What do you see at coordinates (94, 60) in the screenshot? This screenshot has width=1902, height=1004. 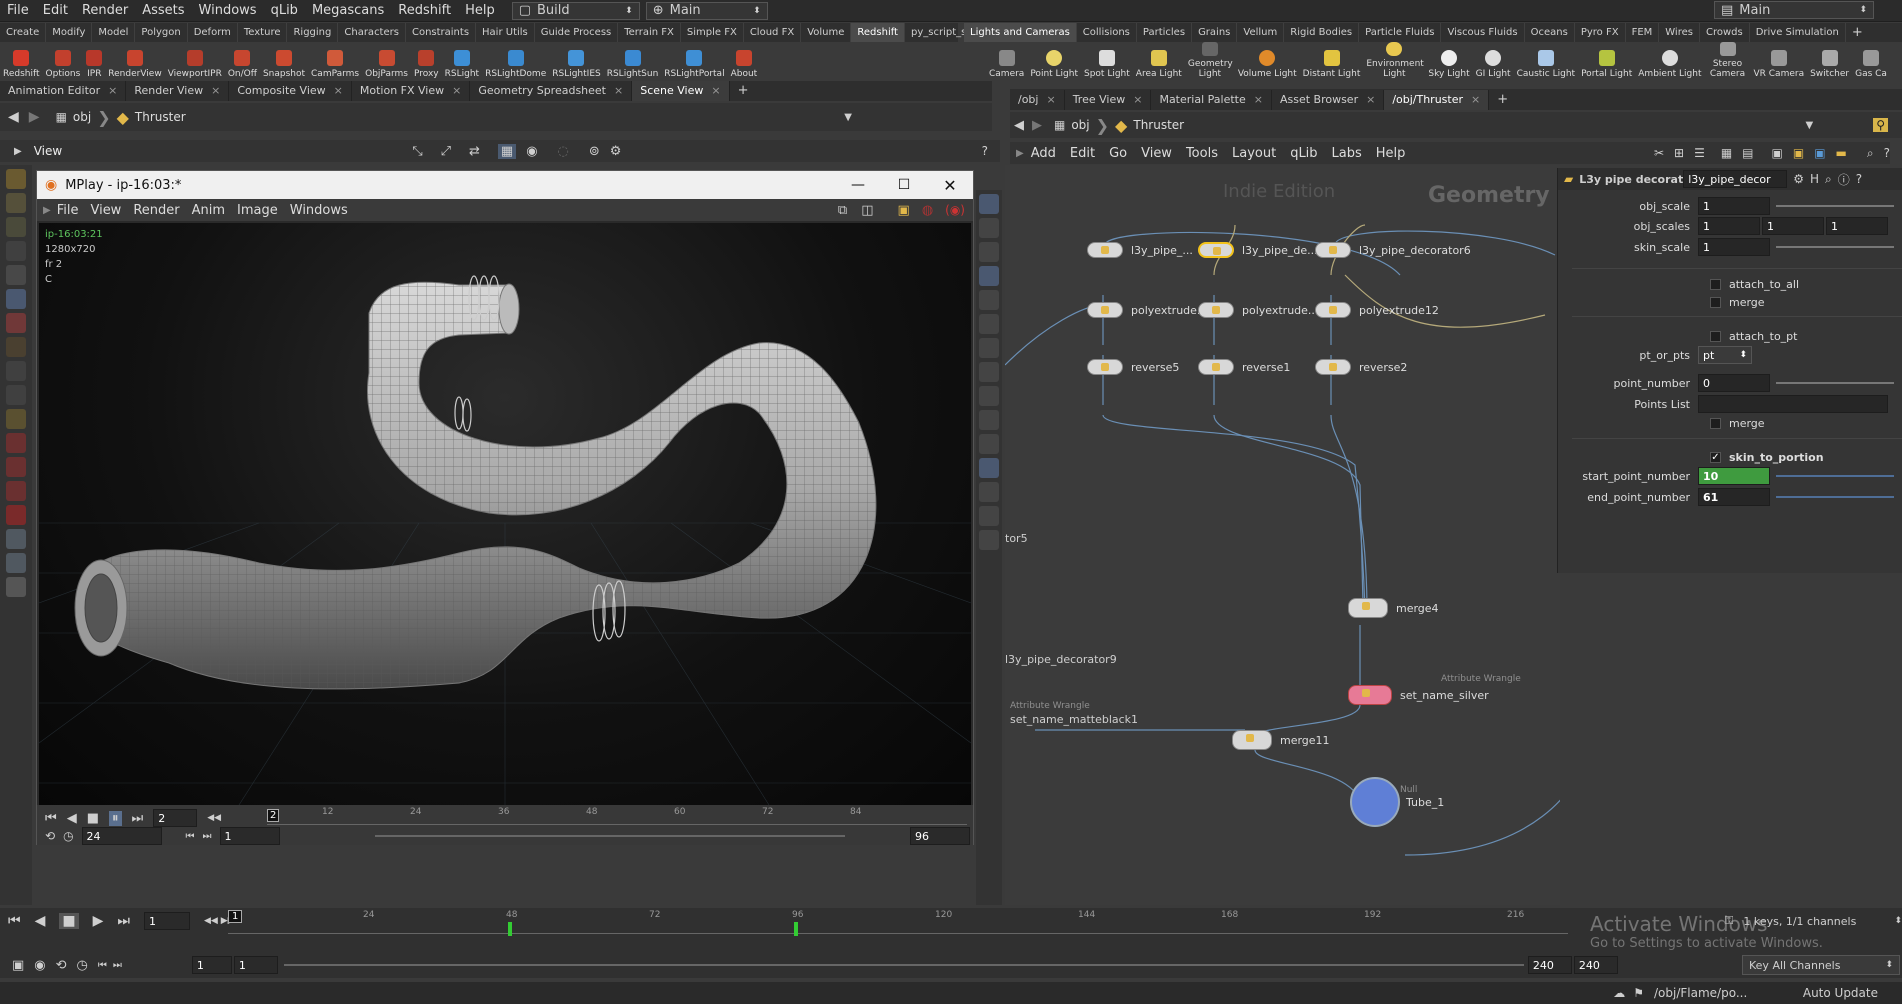 I see `tool-ipr: IPR` at bounding box center [94, 60].